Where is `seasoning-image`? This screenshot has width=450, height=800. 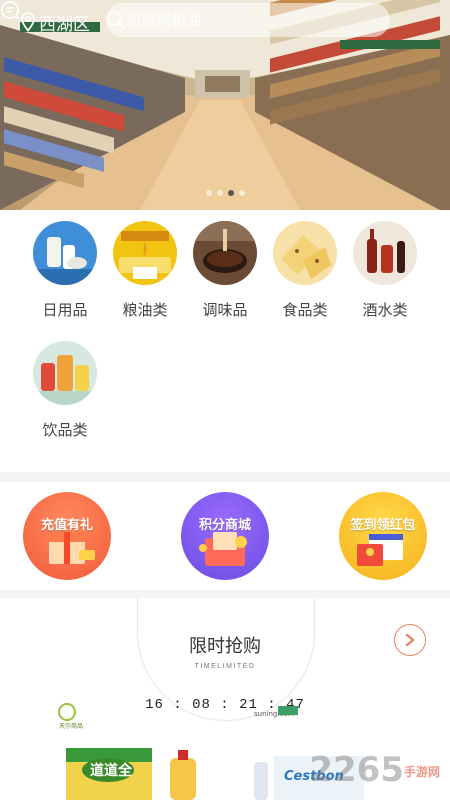
seasoning-image is located at coordinates (225, 253).